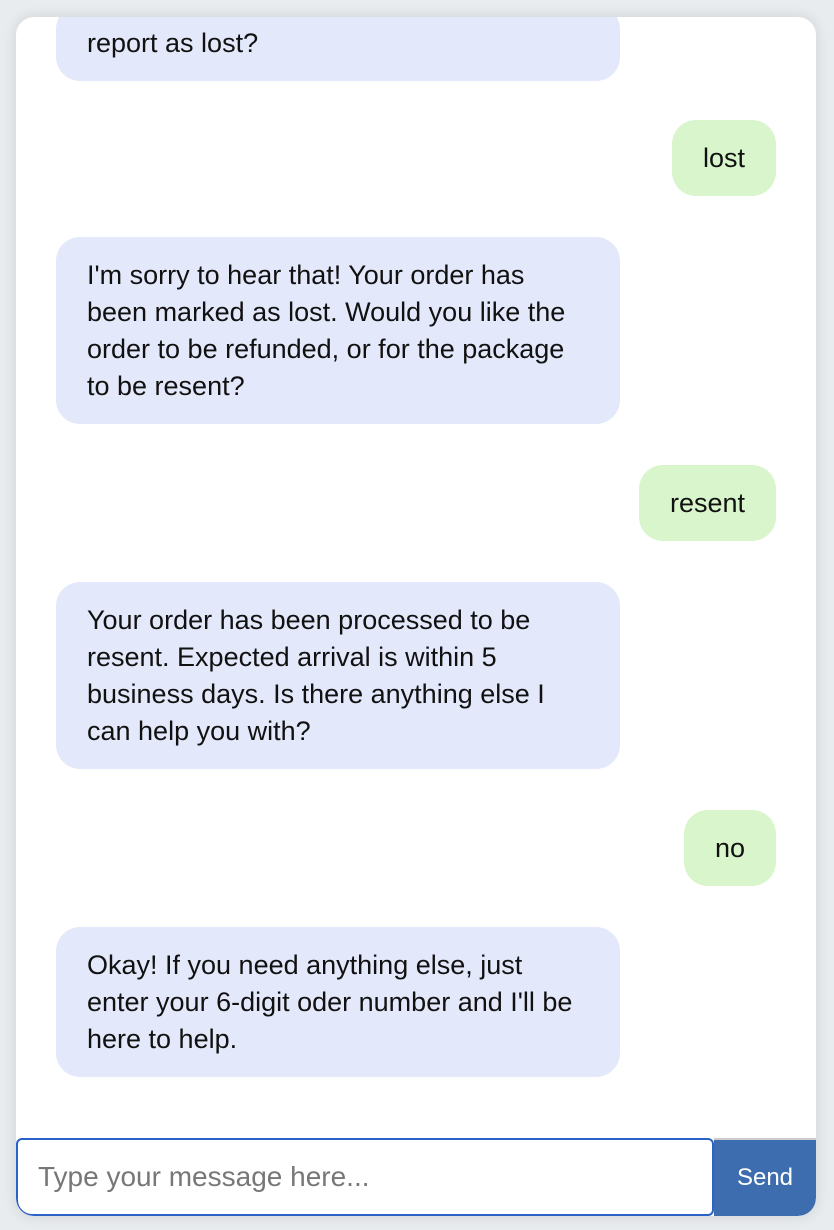 The image size is (834, 1230). What do you see at coordinates (765, 1177) in the screenshot?
I see `send-button: Send` at bounding box center [765, 1177].